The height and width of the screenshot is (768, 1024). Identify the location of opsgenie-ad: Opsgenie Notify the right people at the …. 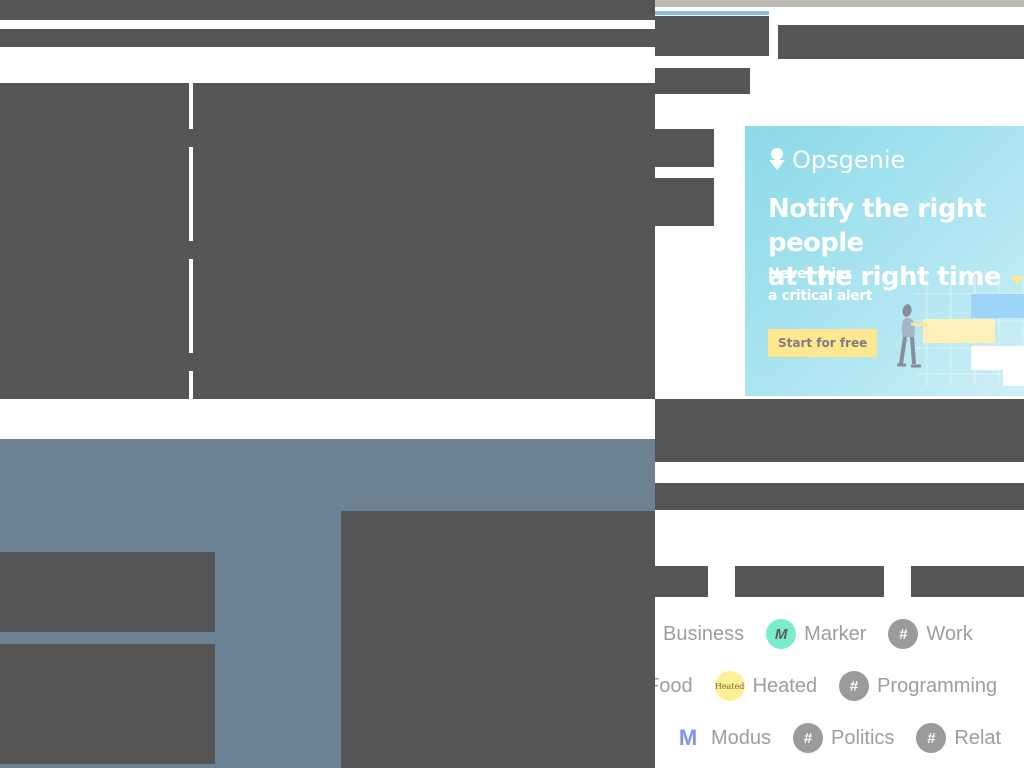
(884, 261).